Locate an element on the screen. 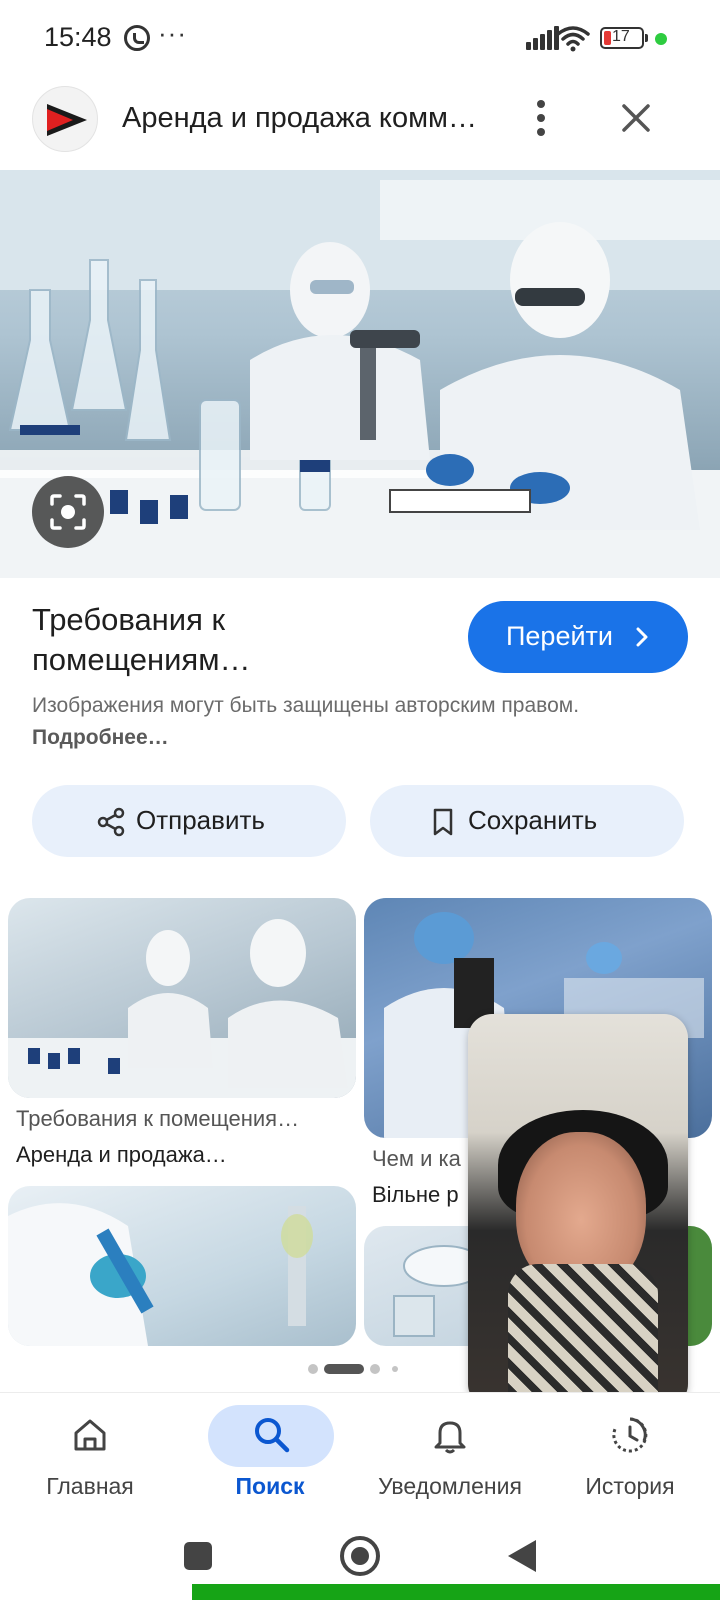 Image resolution: width=720 pixels, height=1600 pixels. visit-label: Перейти is located at coordinates (559, 636).